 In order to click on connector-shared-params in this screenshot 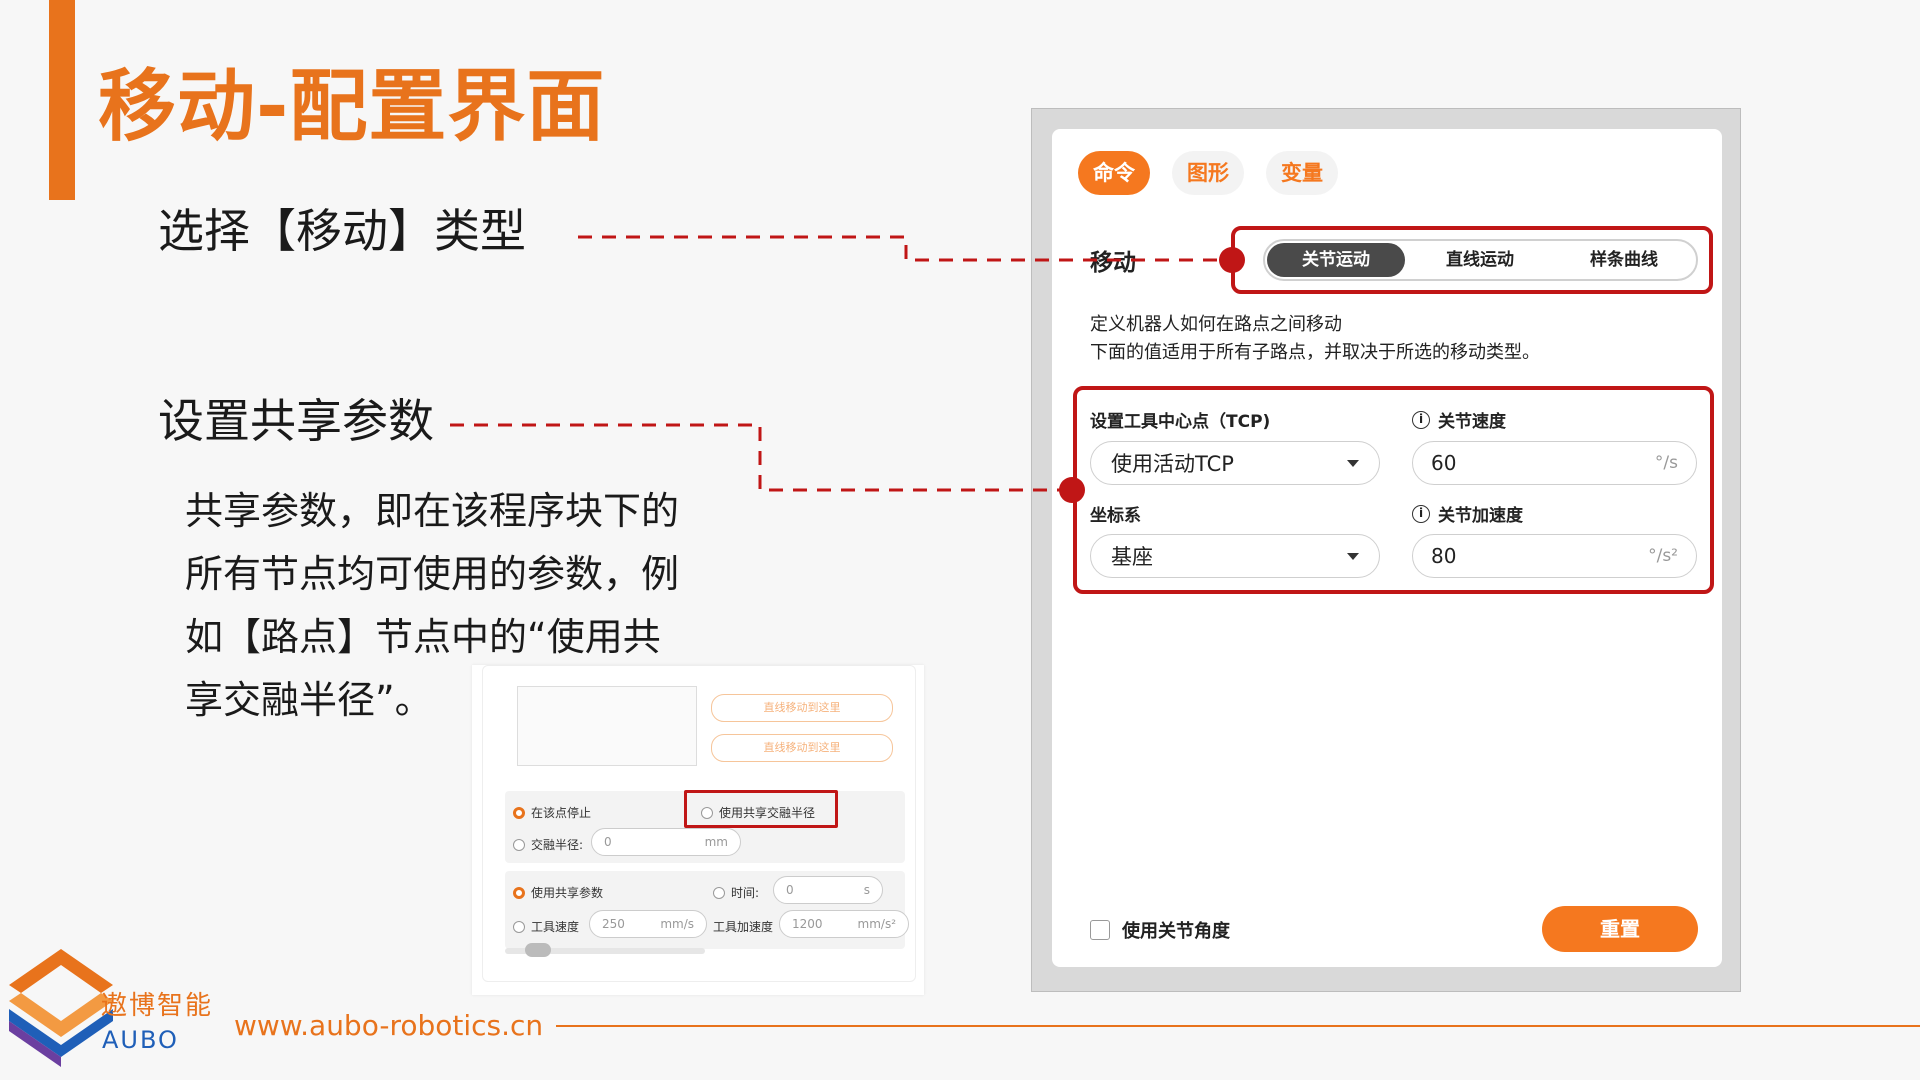, I will do `click(761, 457)`.